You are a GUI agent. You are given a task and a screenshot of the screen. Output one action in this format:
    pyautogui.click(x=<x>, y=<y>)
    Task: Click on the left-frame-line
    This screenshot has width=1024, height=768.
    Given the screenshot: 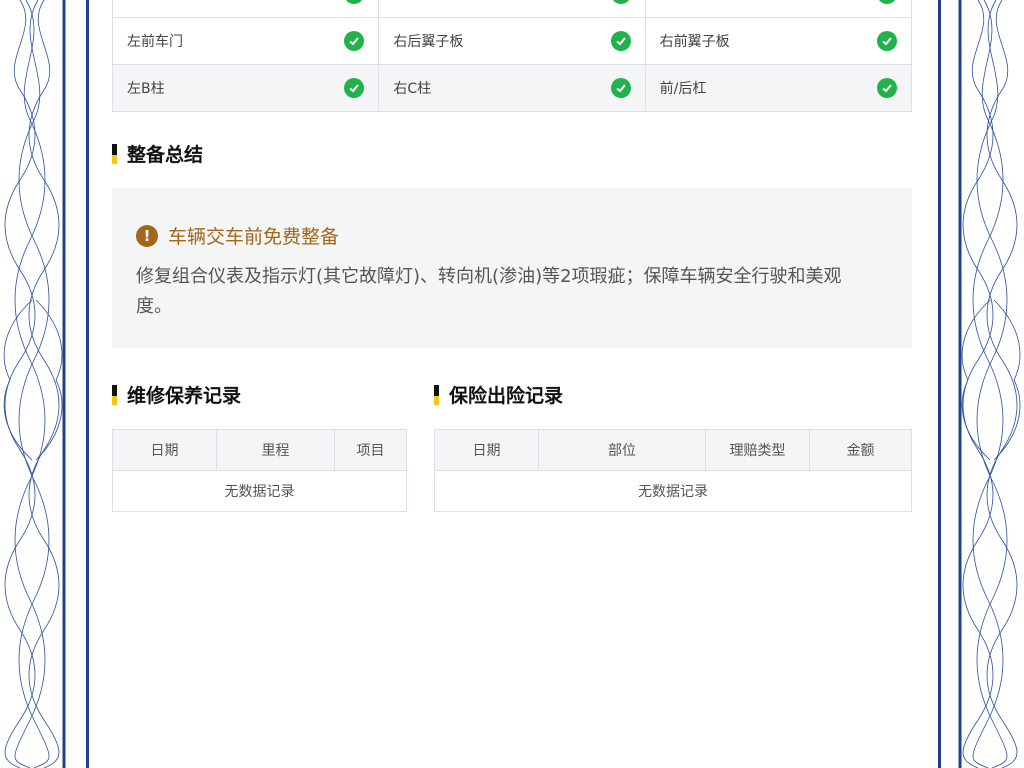 What is the action you would take?
    pyautogui.click(x=87, y=384)
    